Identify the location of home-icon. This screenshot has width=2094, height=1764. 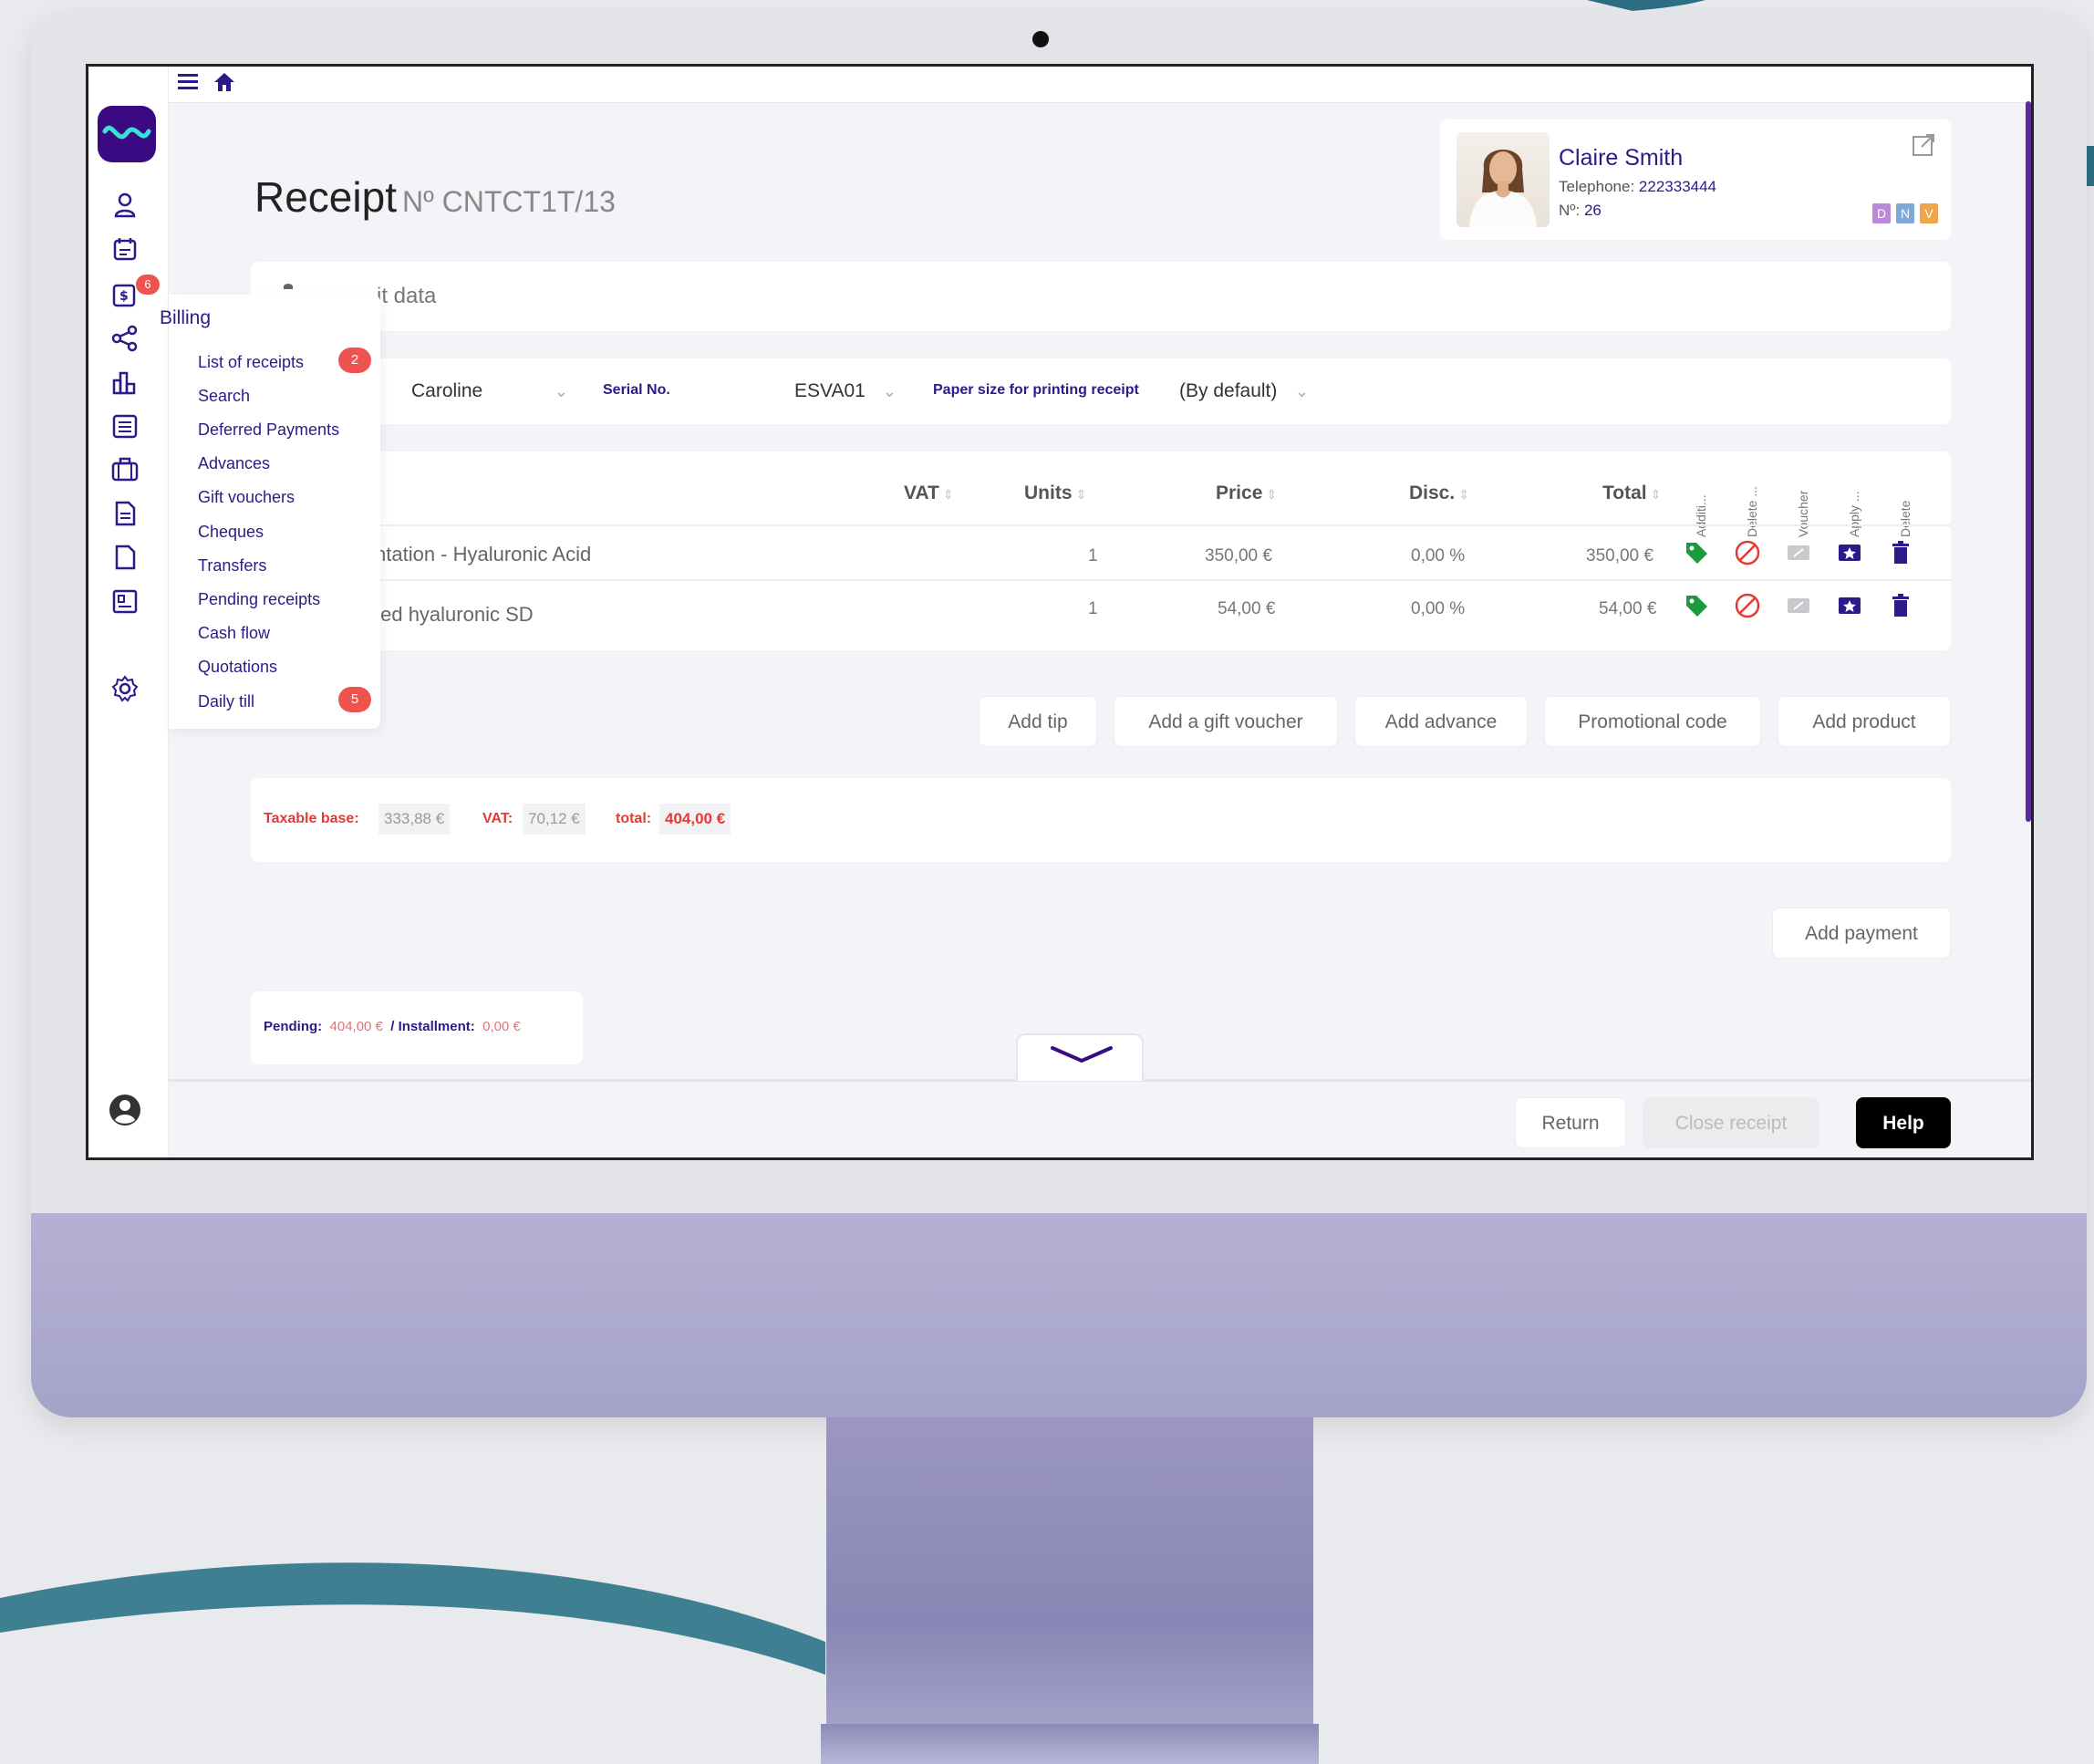
(224, 85).